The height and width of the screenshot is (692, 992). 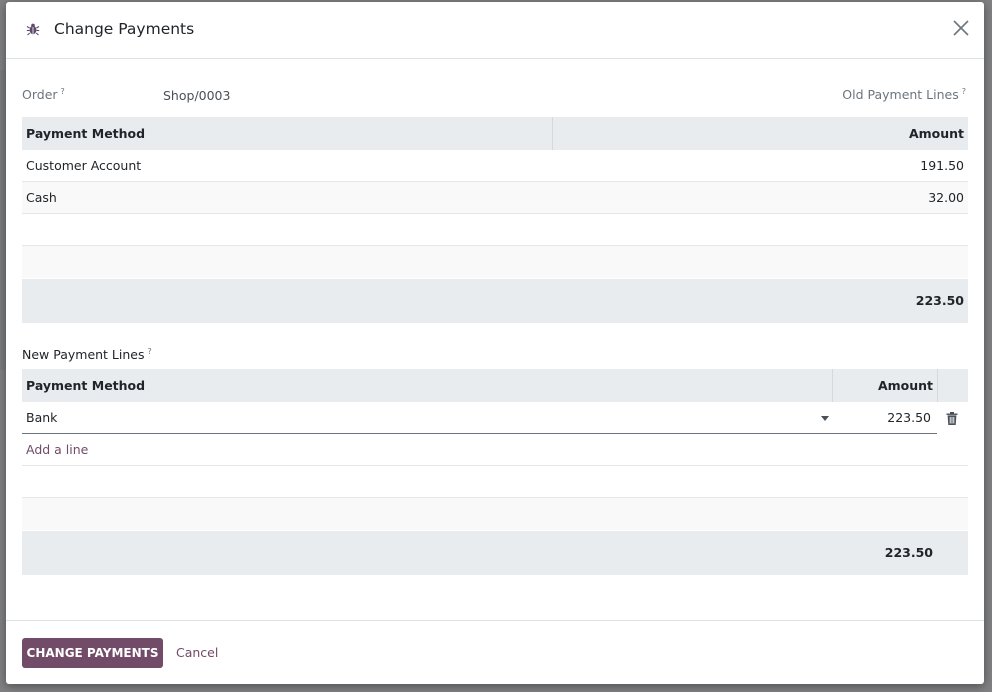 I want to click on table-row: Cash 32.00, so click(x=495, y=198).